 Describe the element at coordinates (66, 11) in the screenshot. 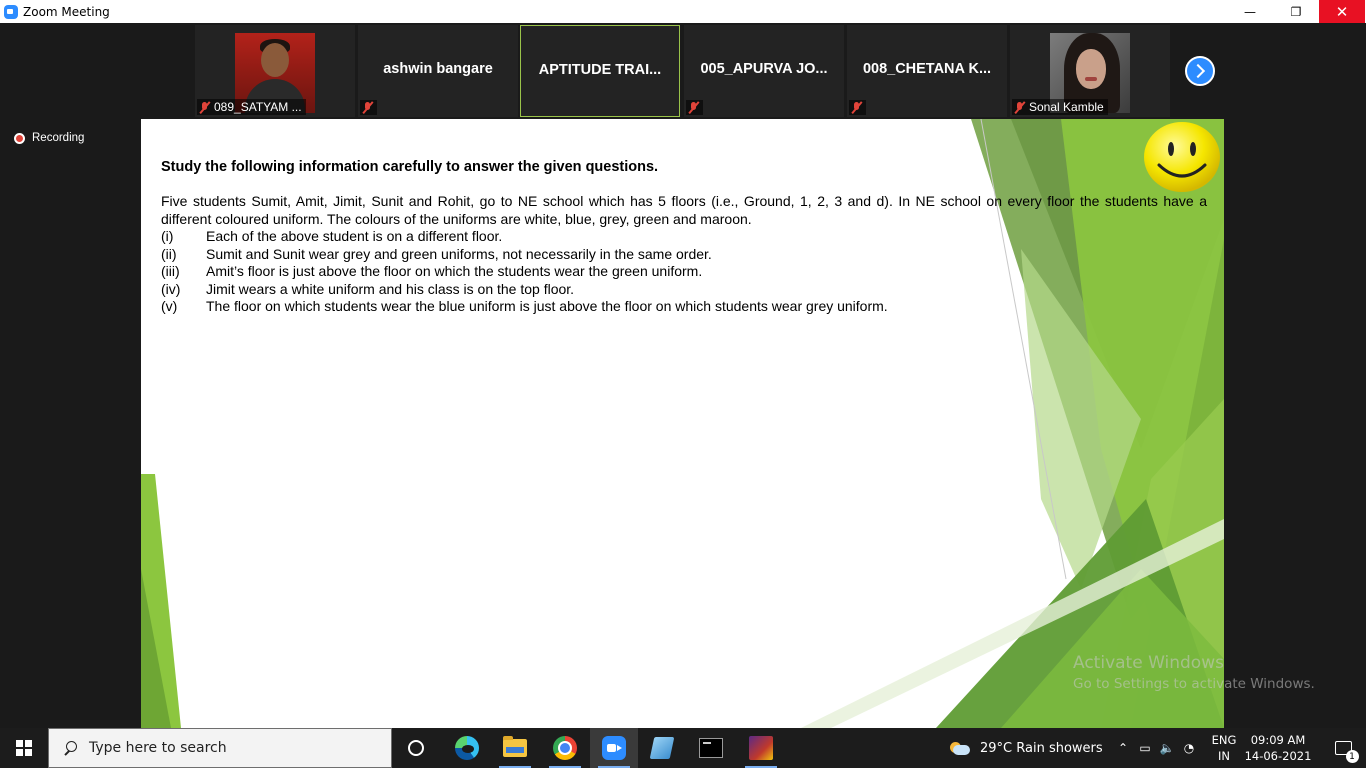

I see `window-title: Zoom Meeting` at that location.